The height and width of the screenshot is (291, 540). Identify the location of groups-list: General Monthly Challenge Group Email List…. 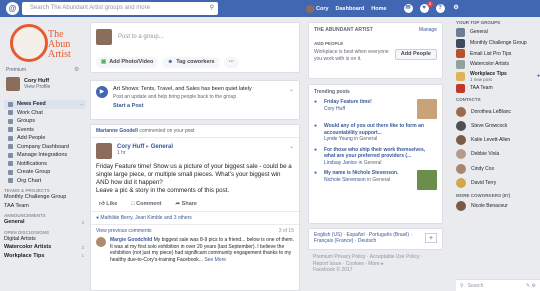
(498, 60).